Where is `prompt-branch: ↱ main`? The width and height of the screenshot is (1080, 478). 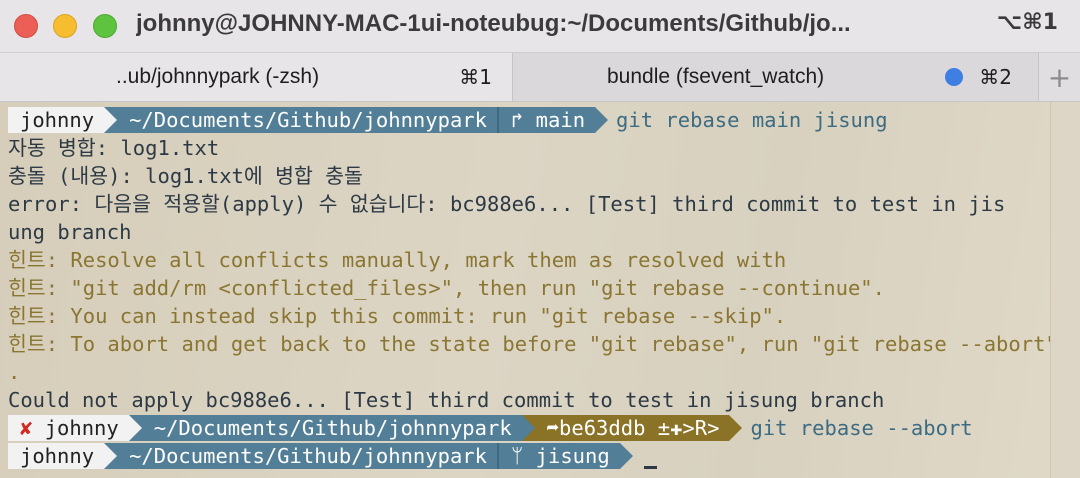 prompt-branch: ↱ main is located at coordinates (547, 120).